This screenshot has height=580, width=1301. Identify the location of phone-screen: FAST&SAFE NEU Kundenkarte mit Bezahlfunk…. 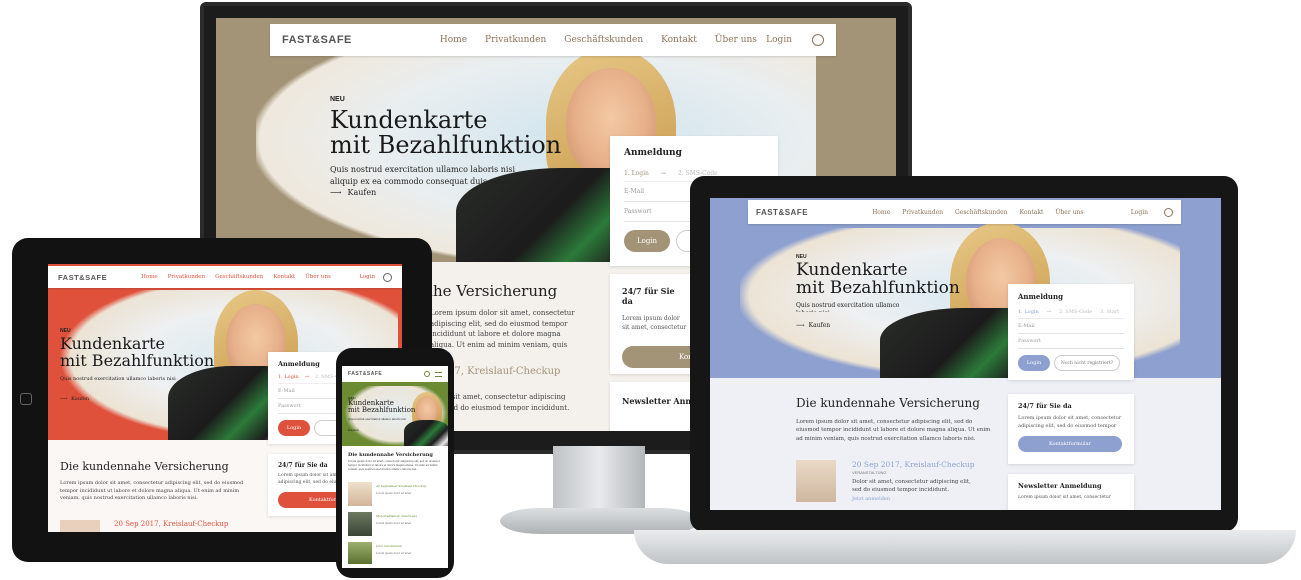
(395, 467).